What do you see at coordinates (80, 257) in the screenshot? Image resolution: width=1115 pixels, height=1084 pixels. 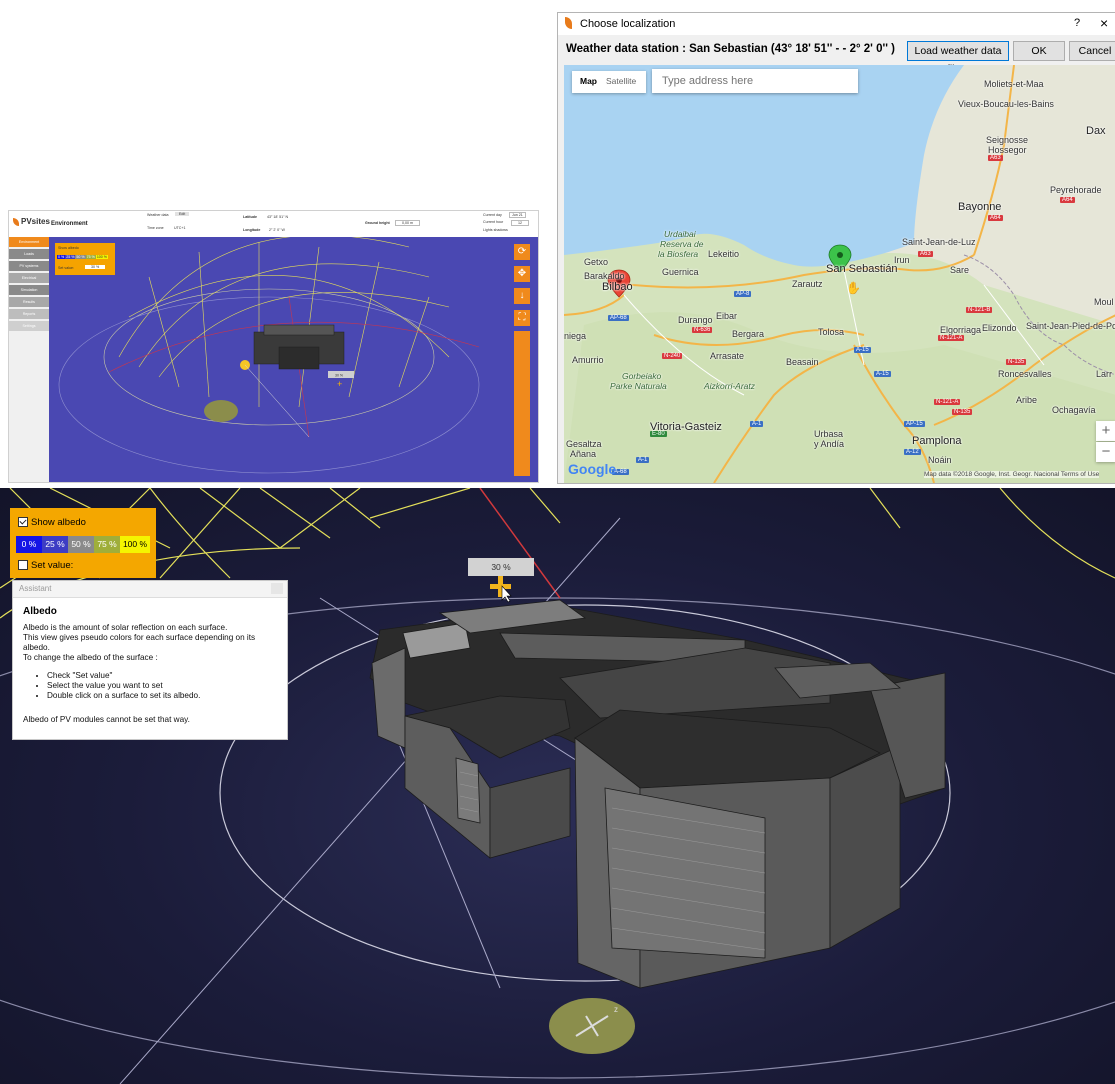 I see `mini-scale-50: 50 %` at bounding box center [80, 257].